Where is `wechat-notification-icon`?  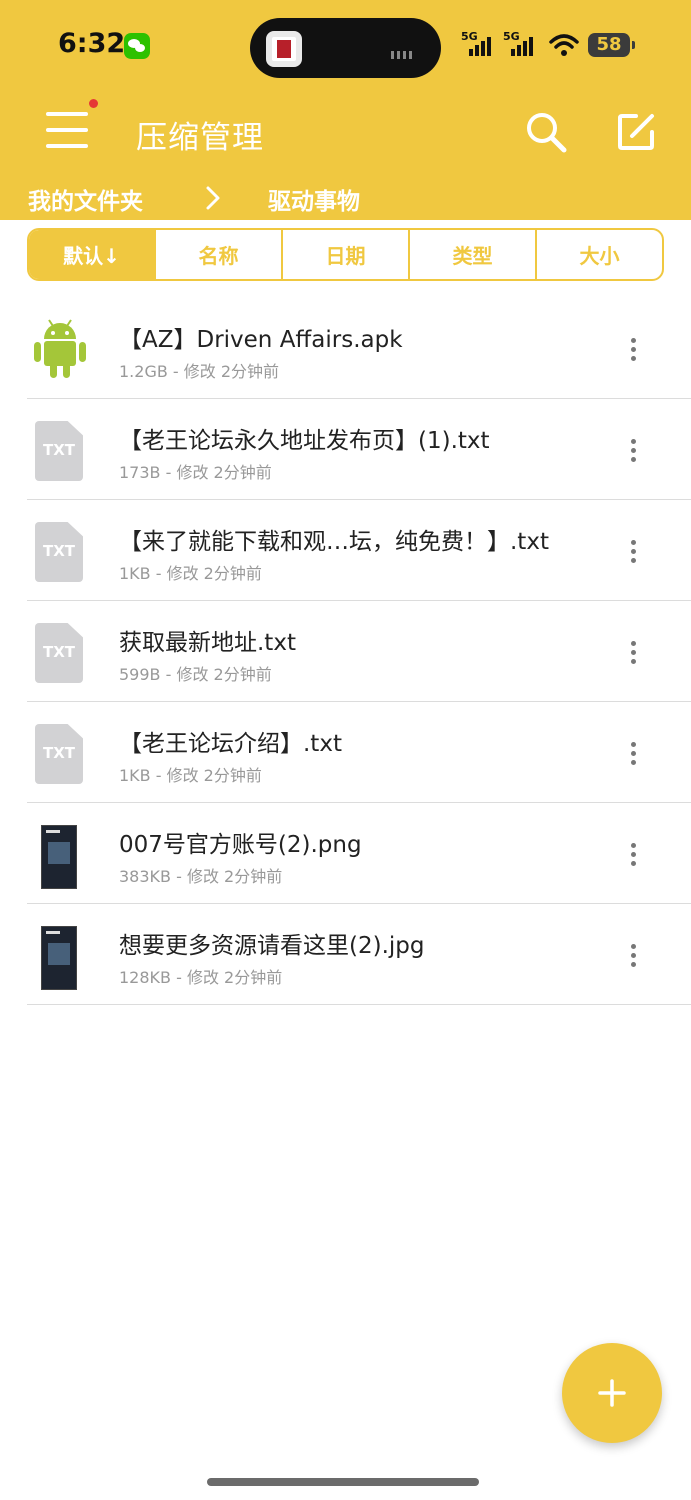
wechat-notification-icon is located at coordinates (137, 46).